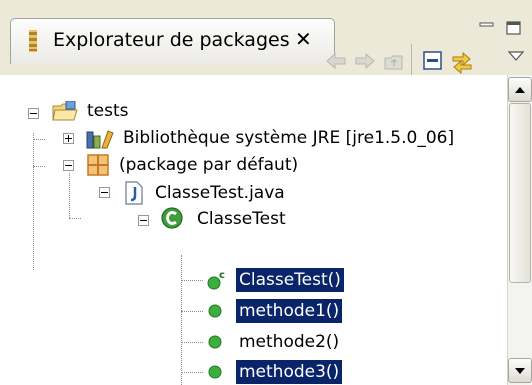 The width and height of the screenshot is (532, 385). Describe the element at coordinates (134, 193) in the screenshot. I see `java-file-icon` at that location.